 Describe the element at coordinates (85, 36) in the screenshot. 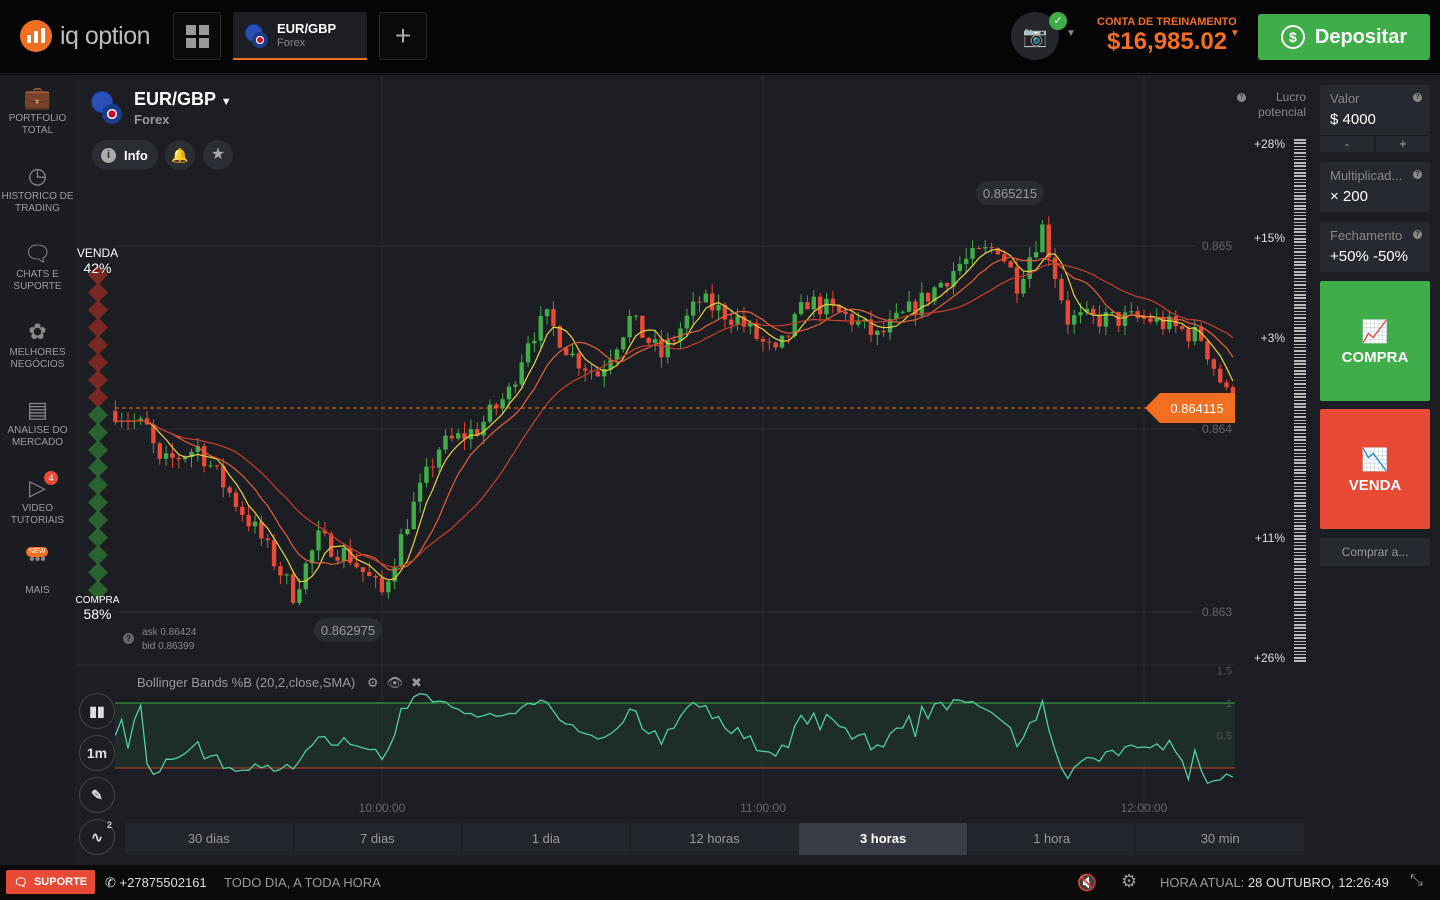

I see `logo: iq option` at that location.